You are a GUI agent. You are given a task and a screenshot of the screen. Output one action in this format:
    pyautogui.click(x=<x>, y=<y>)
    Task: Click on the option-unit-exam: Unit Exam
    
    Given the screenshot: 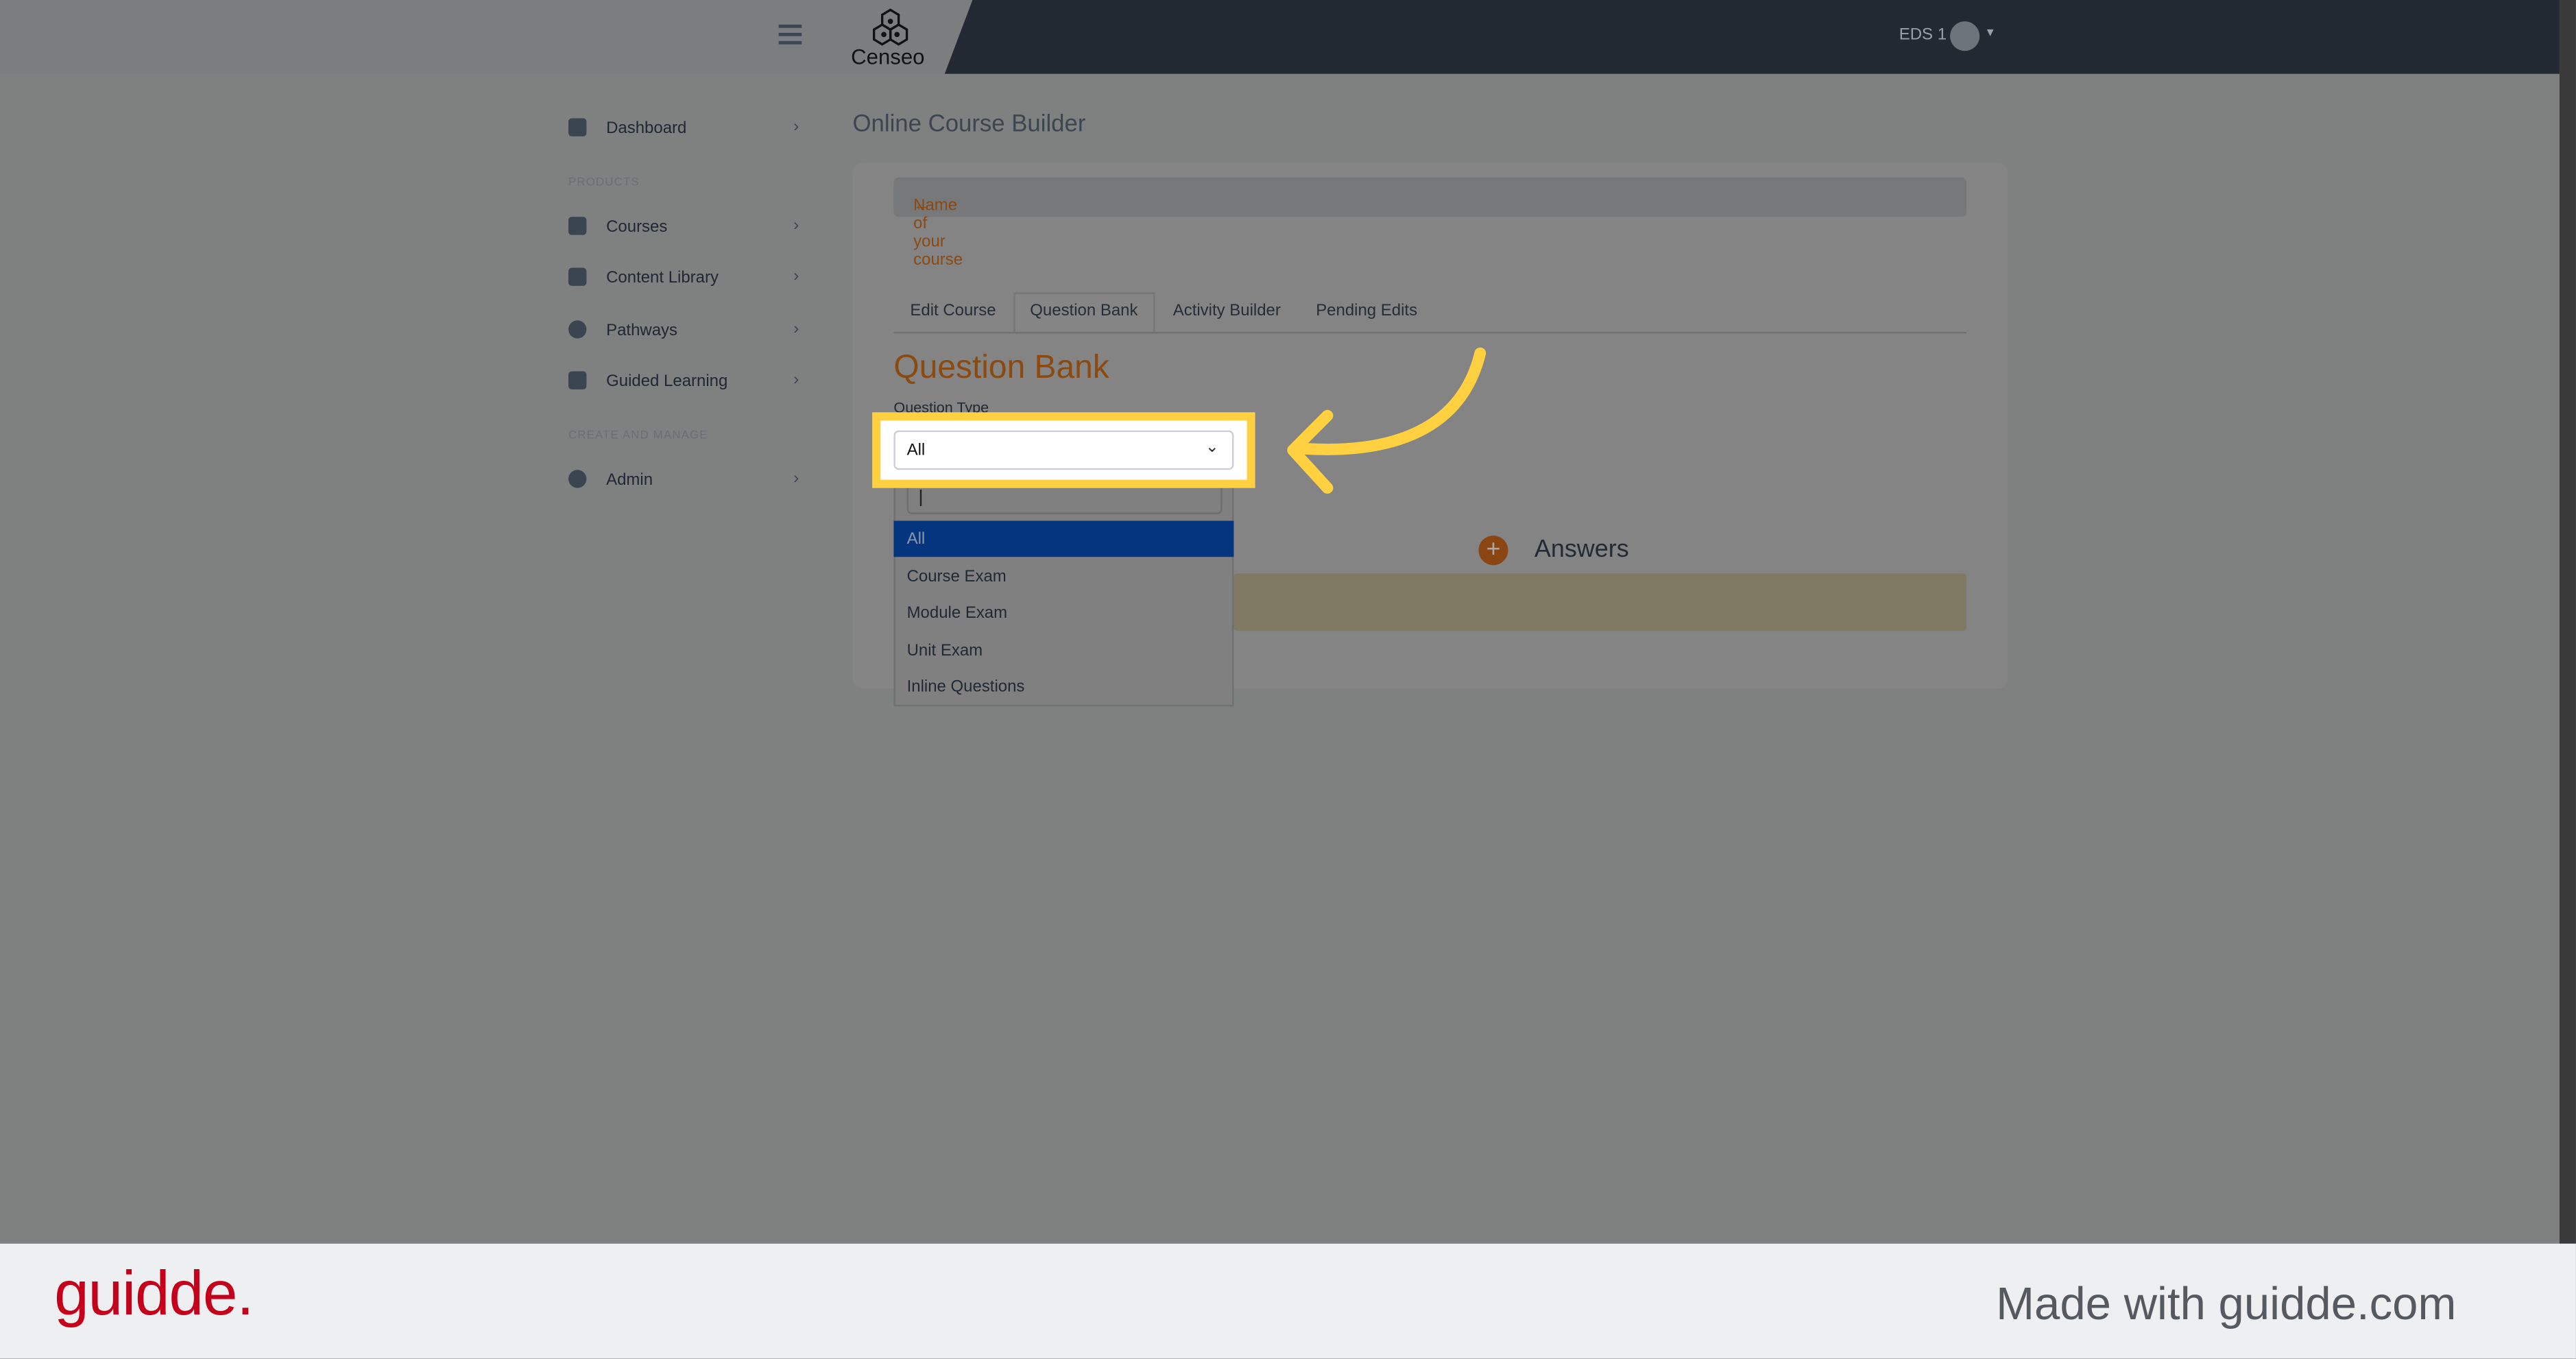 What is the action you would take?
    pyautogui.click(x=1063, y=650)
    